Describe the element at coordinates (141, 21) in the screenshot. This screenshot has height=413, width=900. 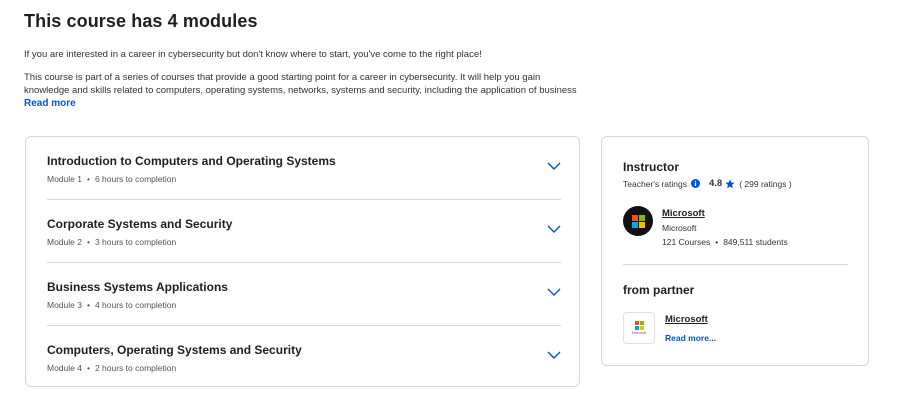
I see `page-title: This course has 4 modules` at that location.